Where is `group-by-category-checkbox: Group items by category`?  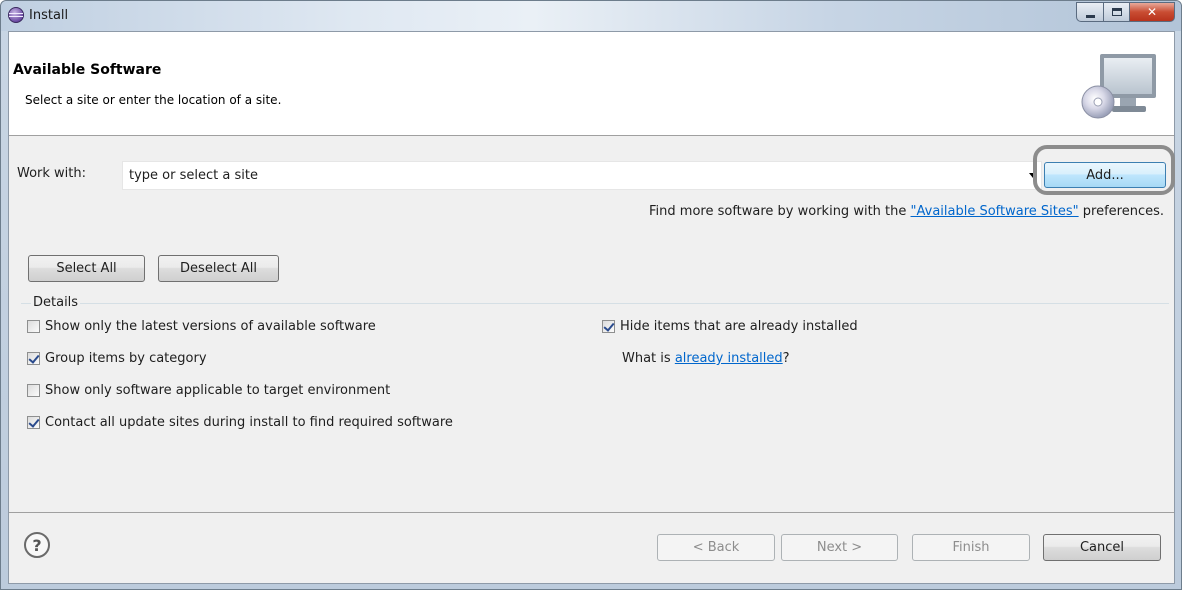 group-by-category-checkbox: Group items by category is located at coordinates (117, 358).